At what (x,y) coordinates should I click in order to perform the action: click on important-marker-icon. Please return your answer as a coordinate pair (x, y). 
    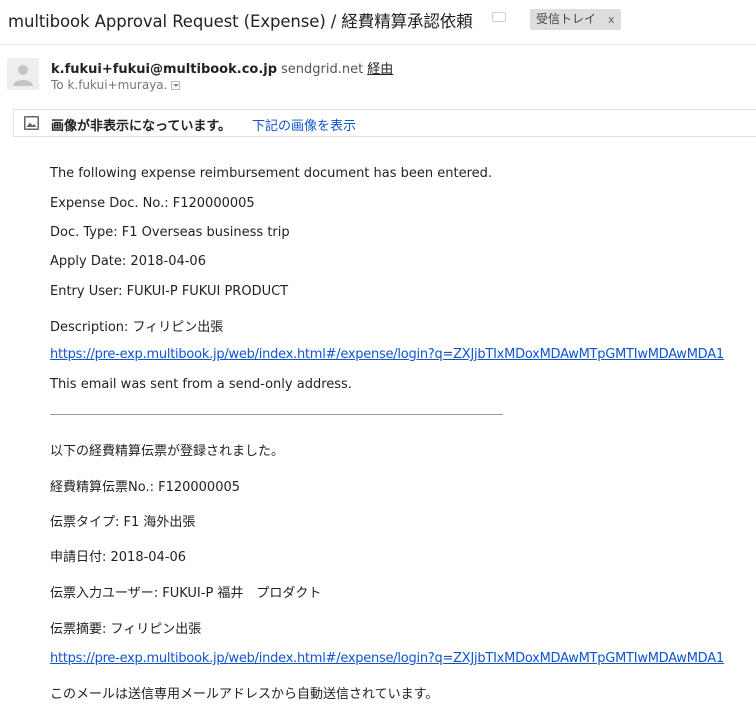
    Looking at the image, I should click on (499, 17).